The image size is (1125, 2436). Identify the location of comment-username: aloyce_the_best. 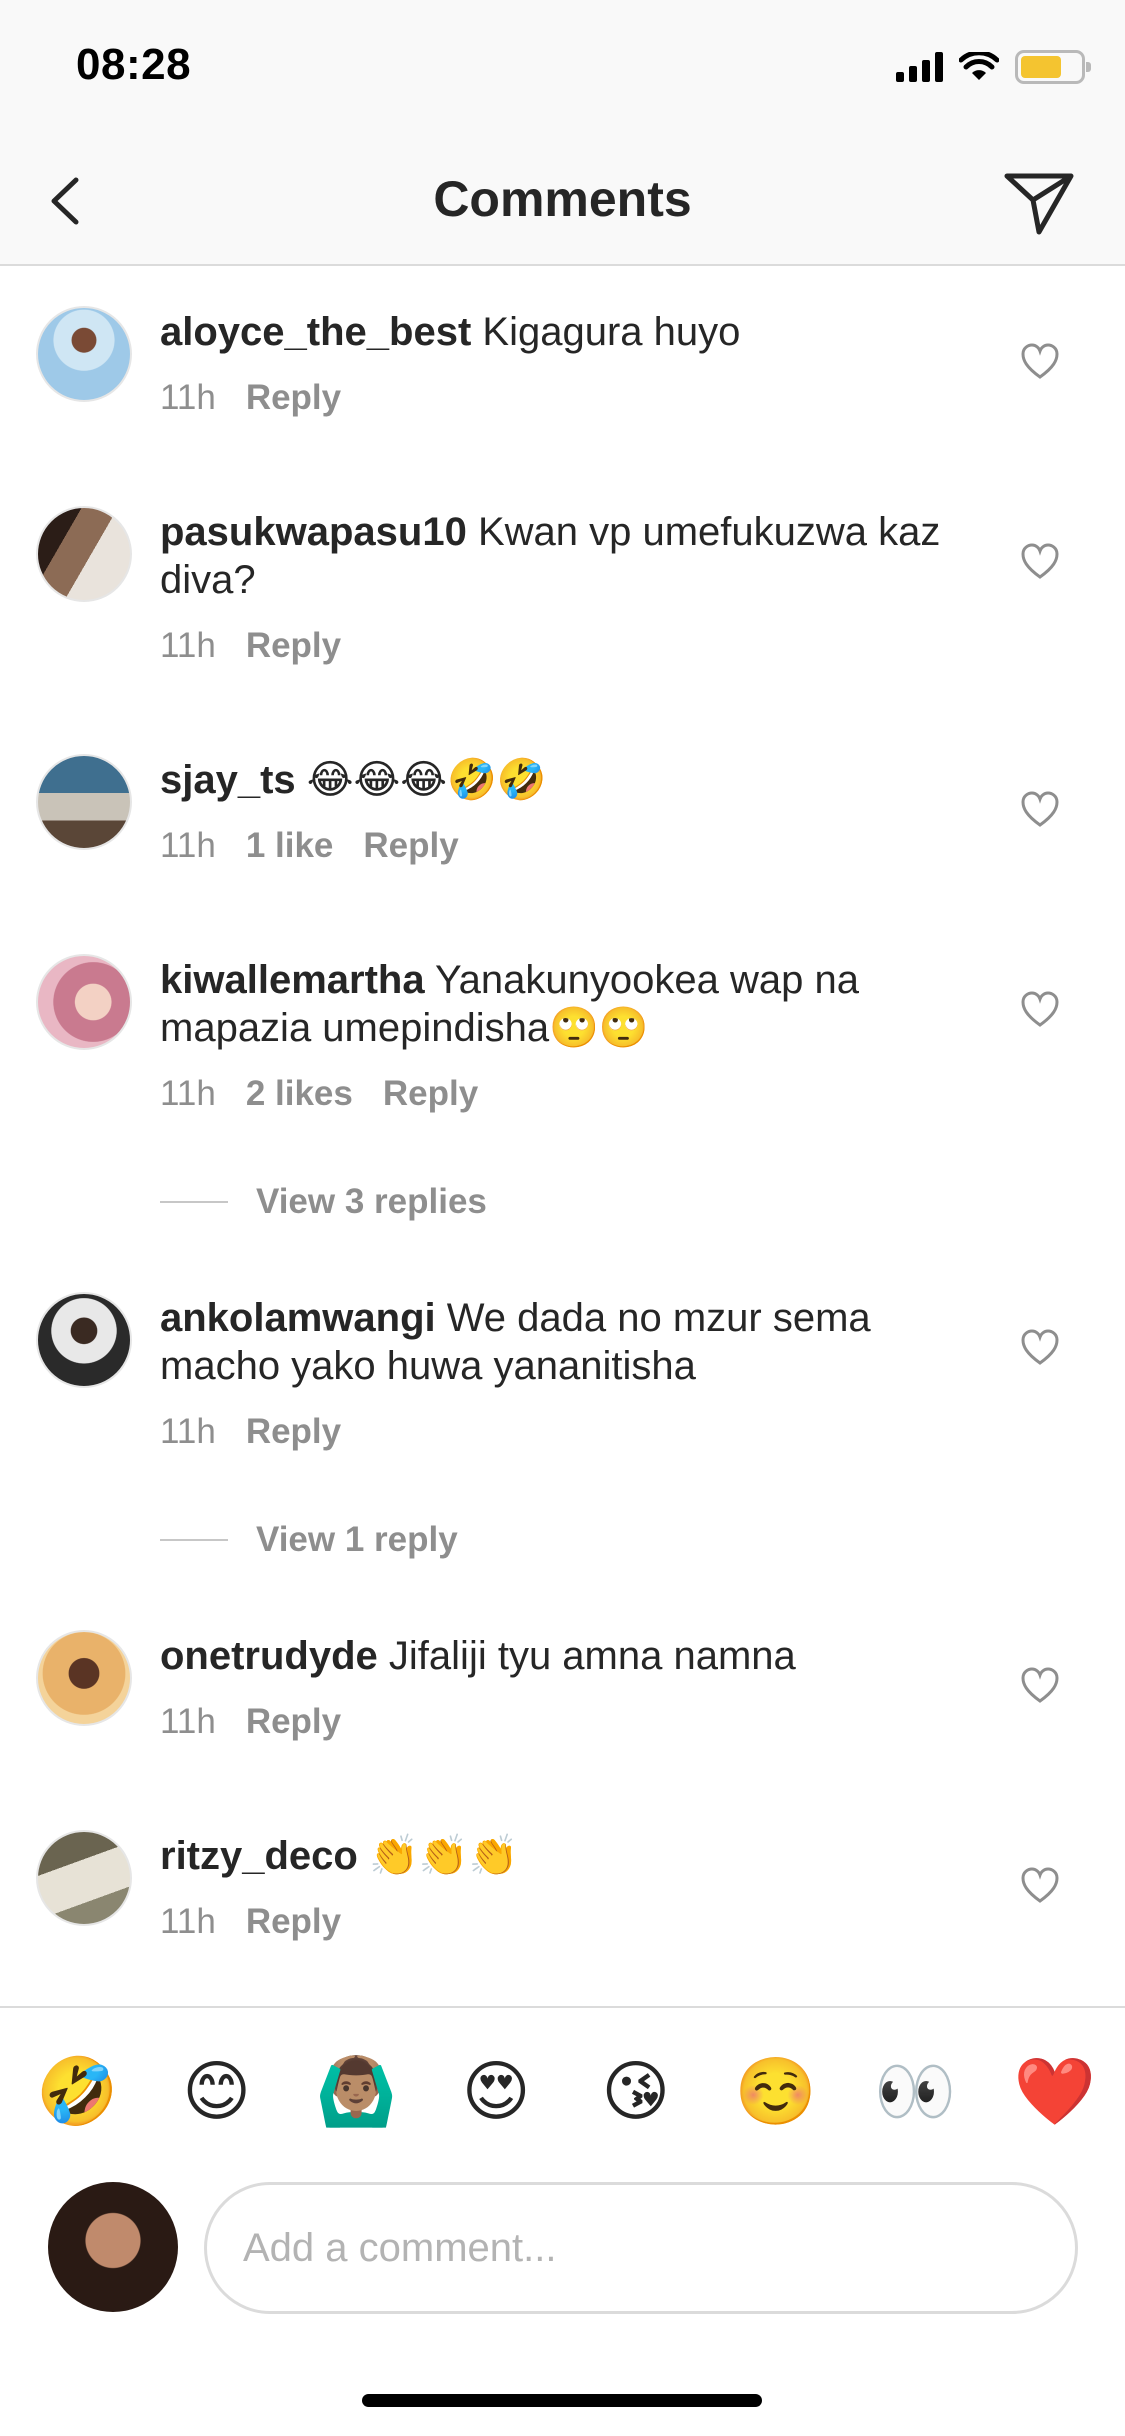
(315, 332).